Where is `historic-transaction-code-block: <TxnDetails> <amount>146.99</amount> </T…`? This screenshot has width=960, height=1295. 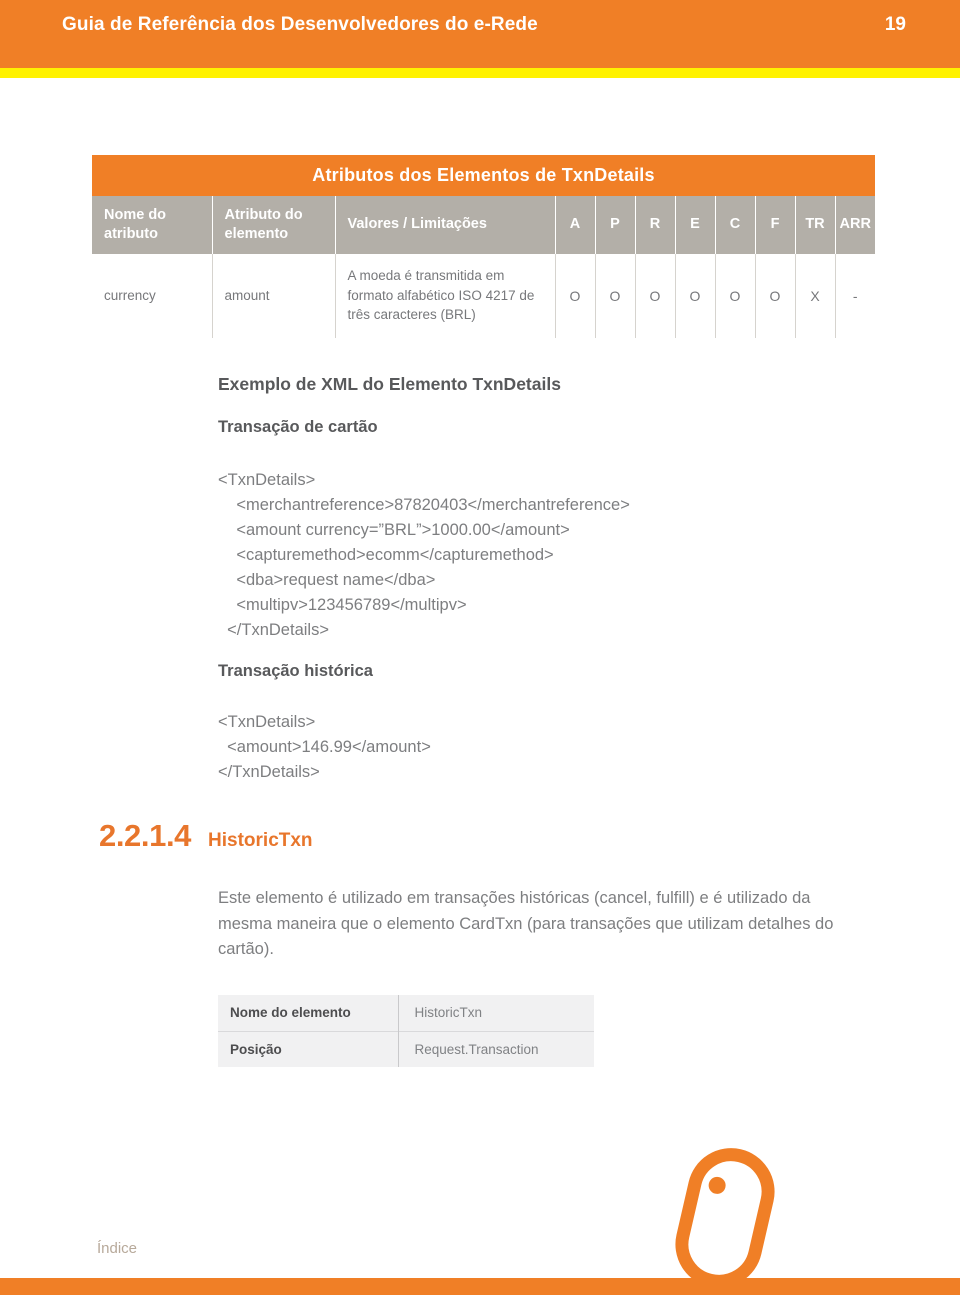
historic-transaction-code-block: <TxnDetails> <amount>146.99</amount> </T… is located at coordinates (324, 747).